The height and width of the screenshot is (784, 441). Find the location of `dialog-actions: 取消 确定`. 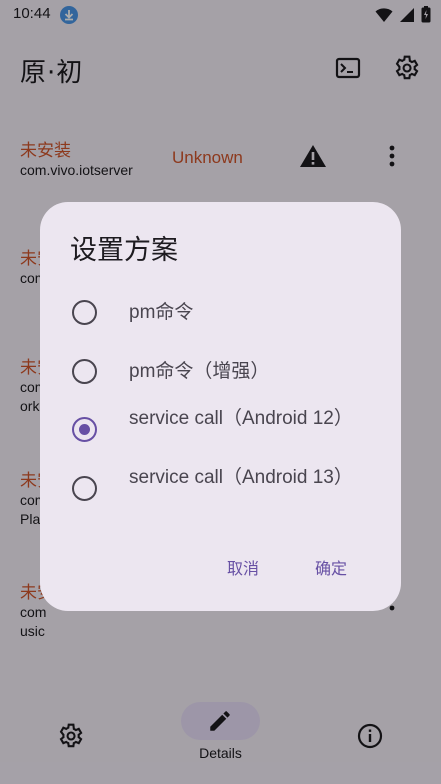

dialog-actions: 取消 确定 is located at coordinates (220, 567).